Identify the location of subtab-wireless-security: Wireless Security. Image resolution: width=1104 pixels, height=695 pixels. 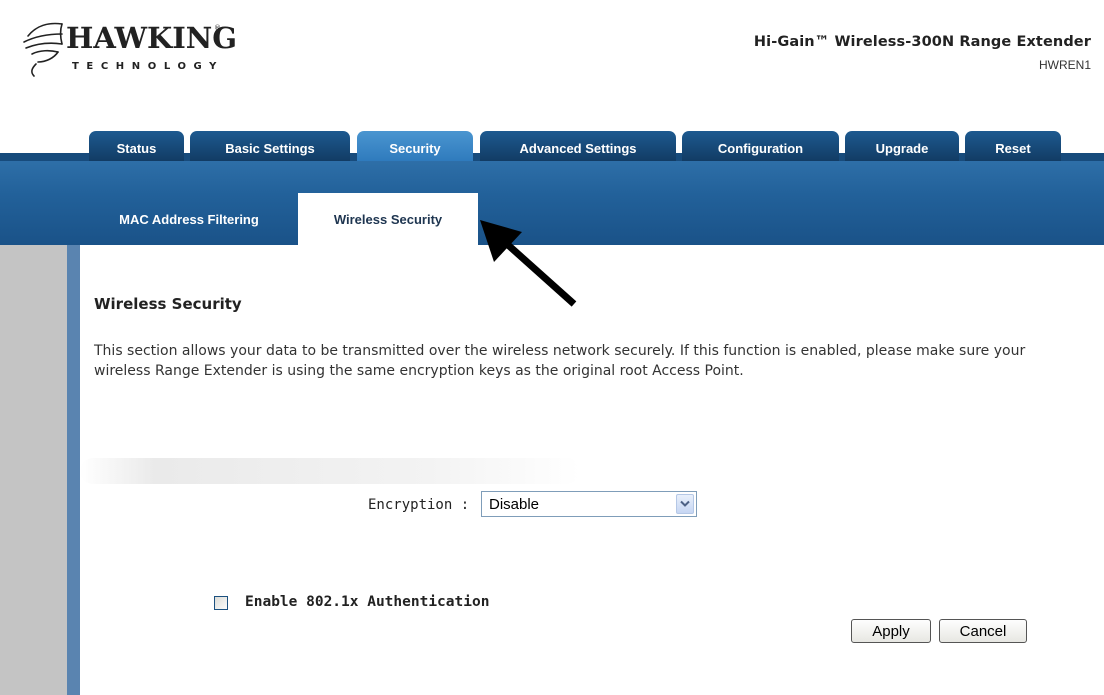
(388, 219).